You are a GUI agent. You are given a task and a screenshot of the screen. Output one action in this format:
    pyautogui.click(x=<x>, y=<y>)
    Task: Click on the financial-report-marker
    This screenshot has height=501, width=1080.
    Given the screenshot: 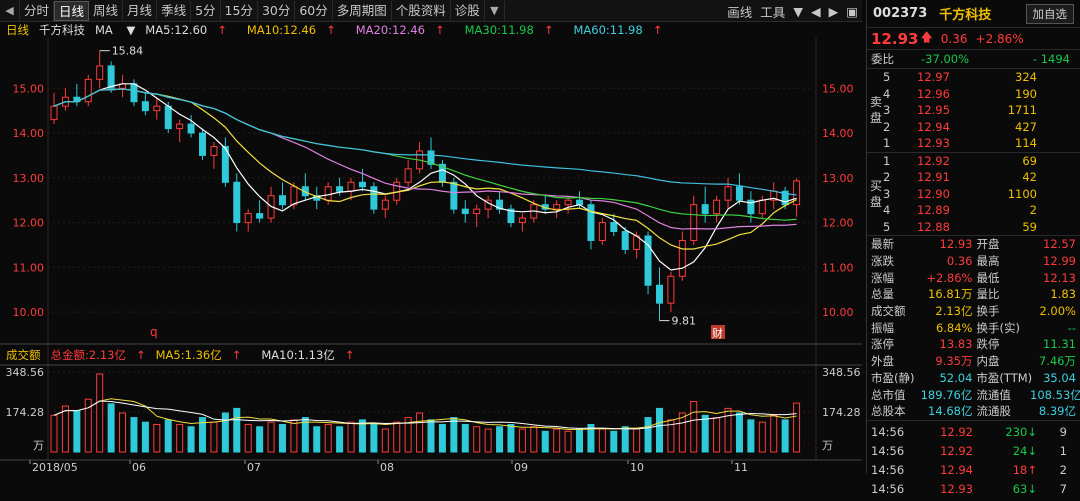 What is the action you would take?
    pyautogui.click(x=718, y=332)
    